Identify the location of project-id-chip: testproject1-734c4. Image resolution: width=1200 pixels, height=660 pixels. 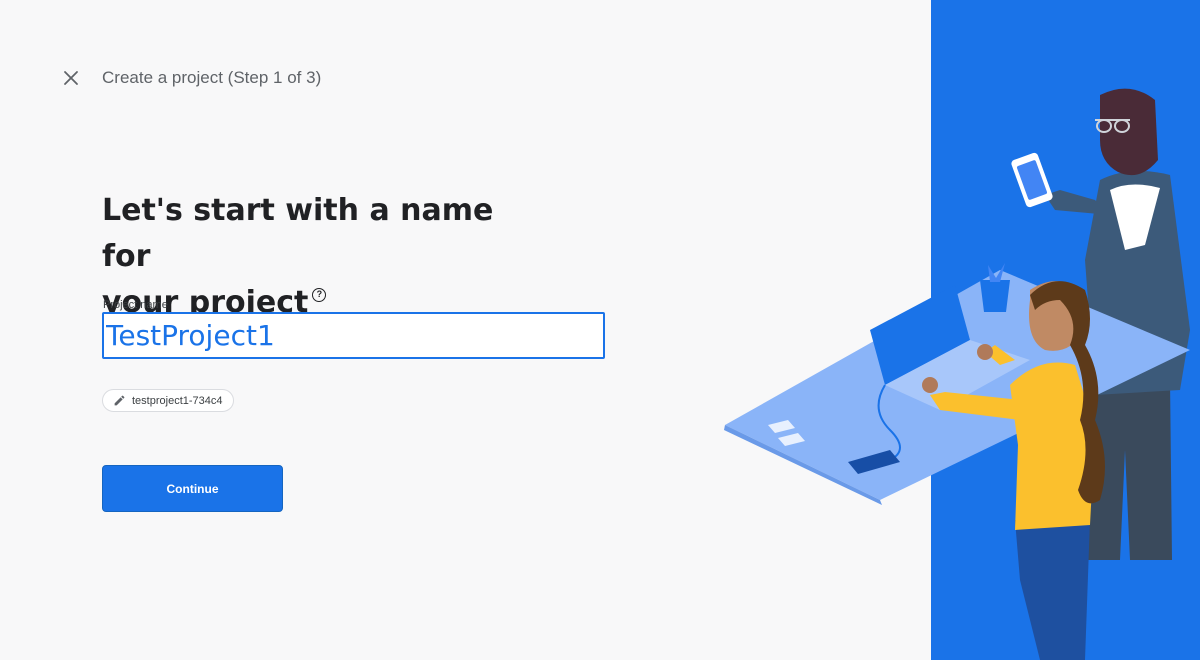
(168, 400).